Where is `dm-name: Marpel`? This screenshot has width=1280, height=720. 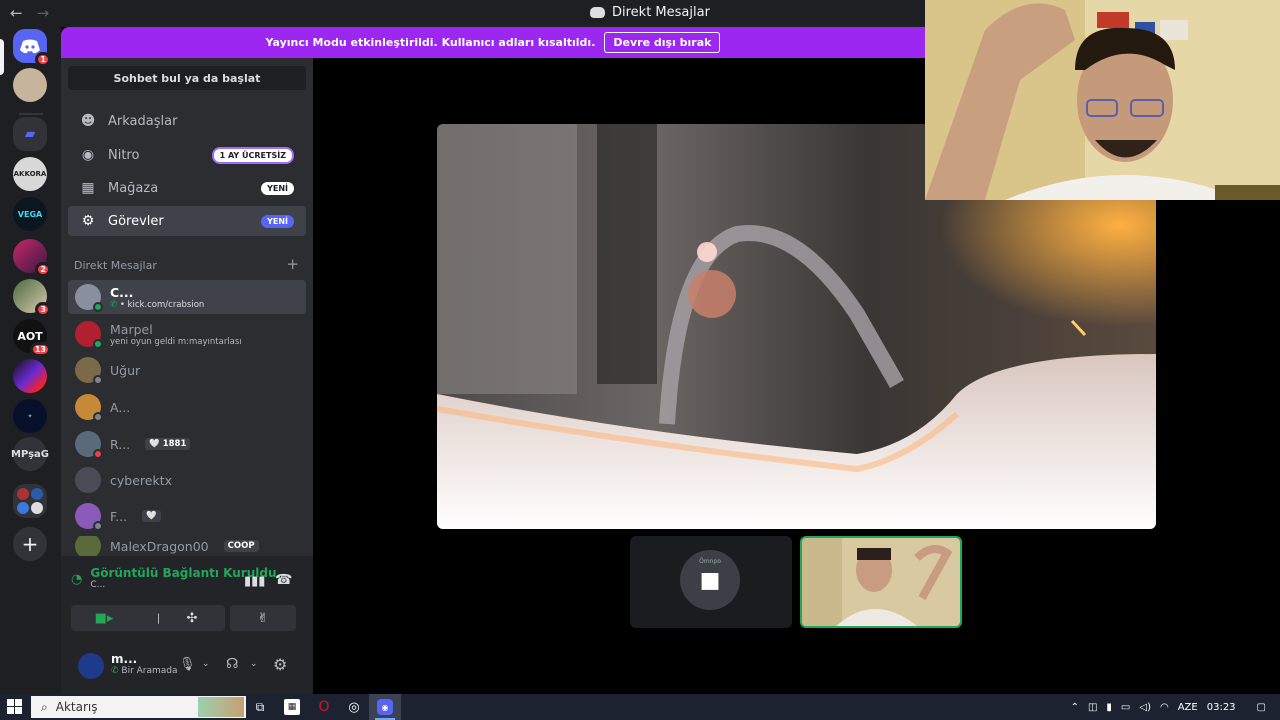 dm-name: Marpel is located at coordinates (131, 329).